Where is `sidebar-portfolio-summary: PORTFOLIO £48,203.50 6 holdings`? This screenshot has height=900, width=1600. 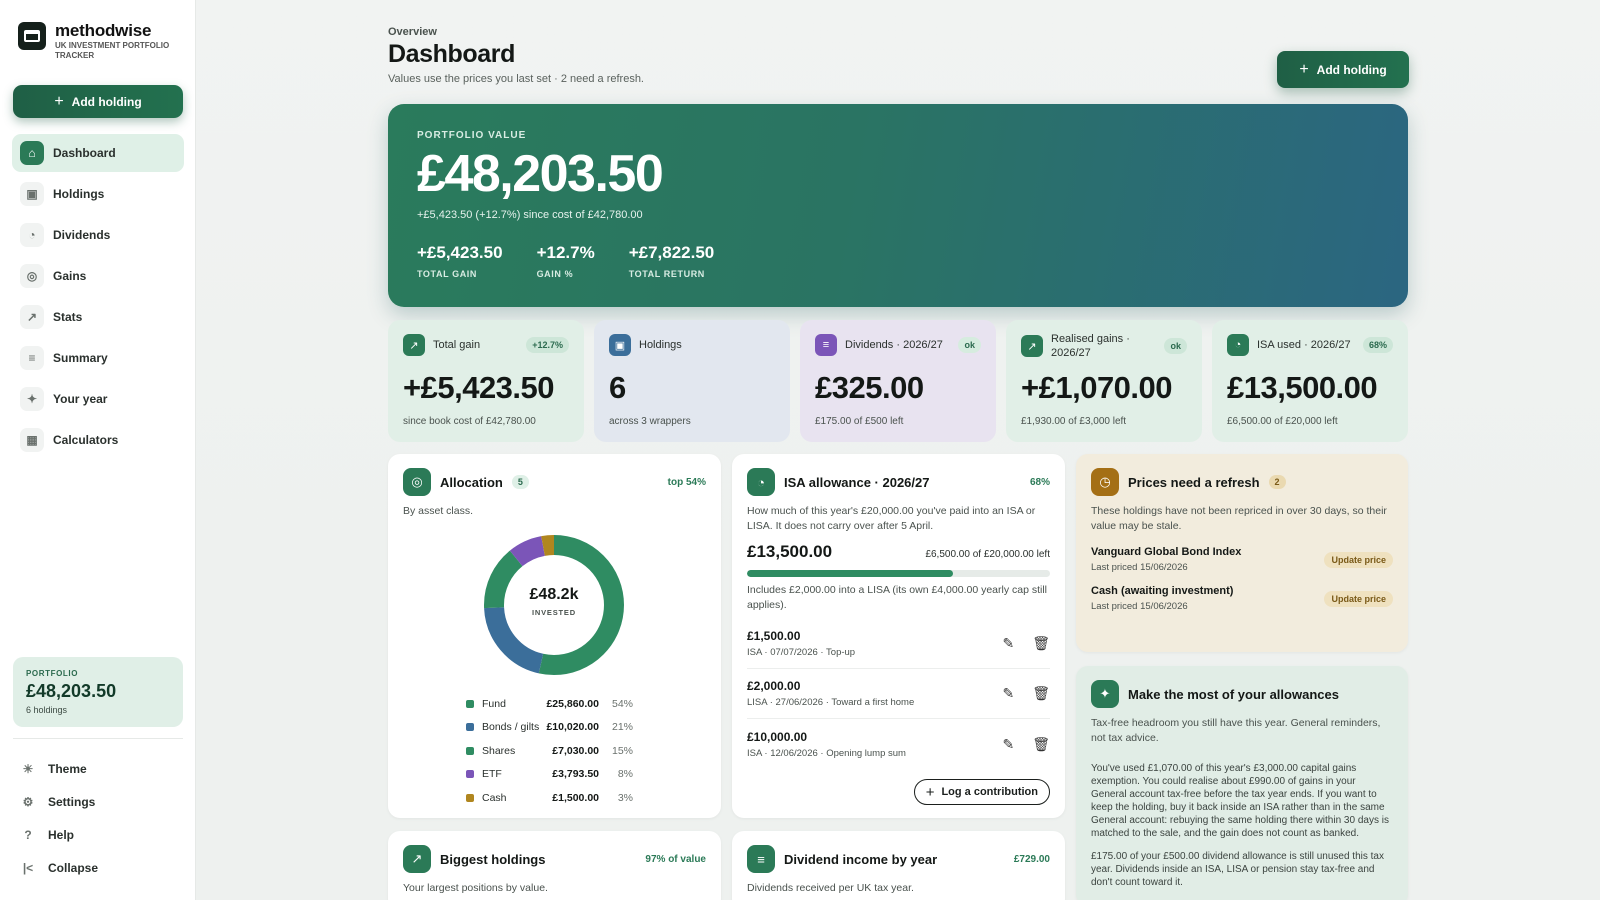 sidebar-portfolio-summary: PORTFOLIO £48,203.50 6 holdings is located at coordinates (98, 692).